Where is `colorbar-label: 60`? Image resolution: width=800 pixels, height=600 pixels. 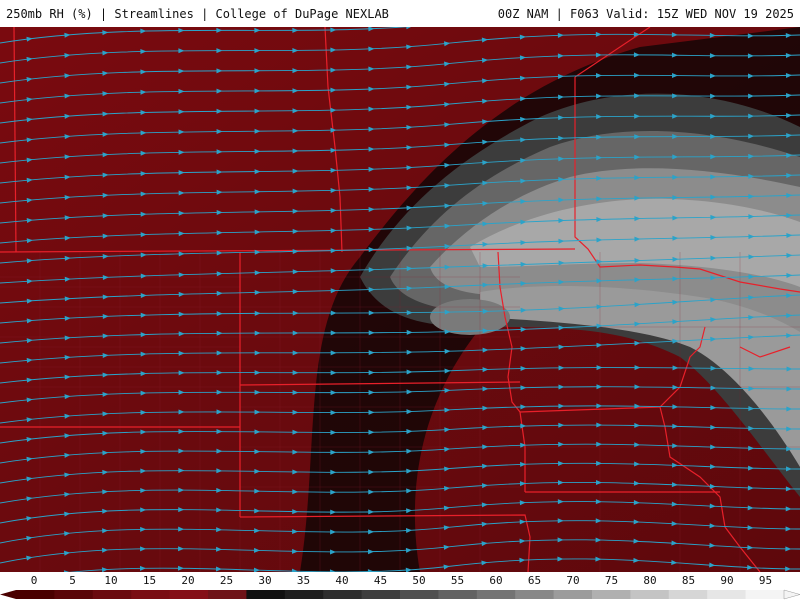
colorbar-label: 60 is located at coordinates (496, 580).